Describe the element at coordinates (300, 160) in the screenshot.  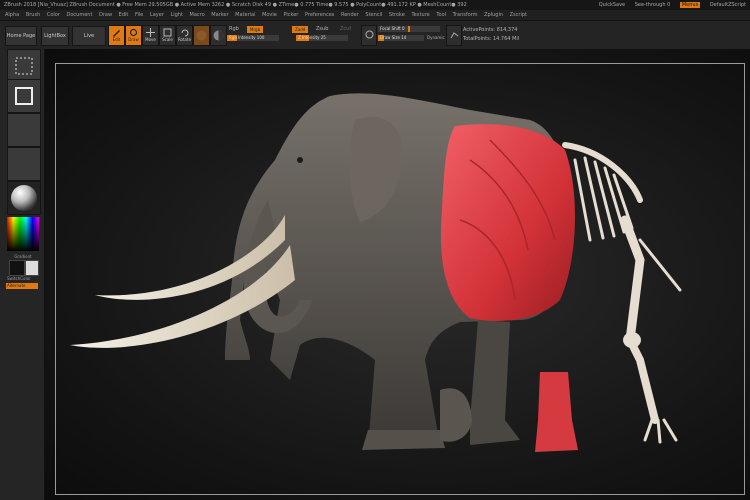
I see `elephant-eye` at that location.